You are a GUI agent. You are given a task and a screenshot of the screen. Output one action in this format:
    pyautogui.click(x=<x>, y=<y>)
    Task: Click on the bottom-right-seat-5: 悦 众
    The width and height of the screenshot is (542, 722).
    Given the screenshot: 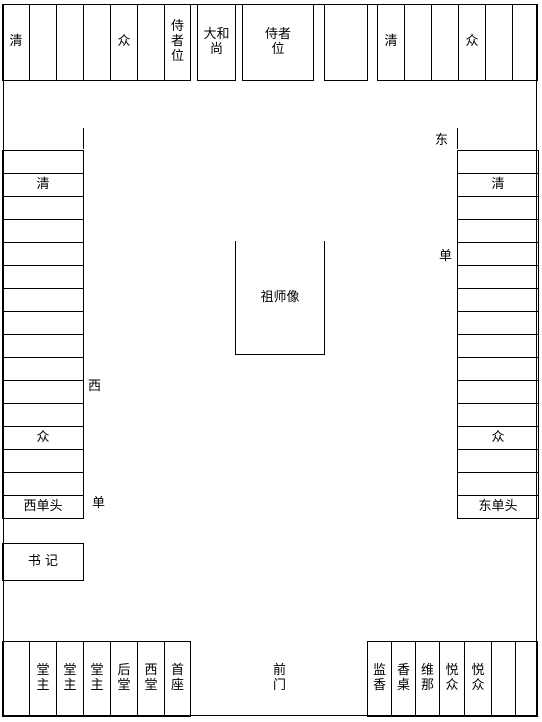 What is the action you would take?
    pyautogui.click(x=478, y=679)
    